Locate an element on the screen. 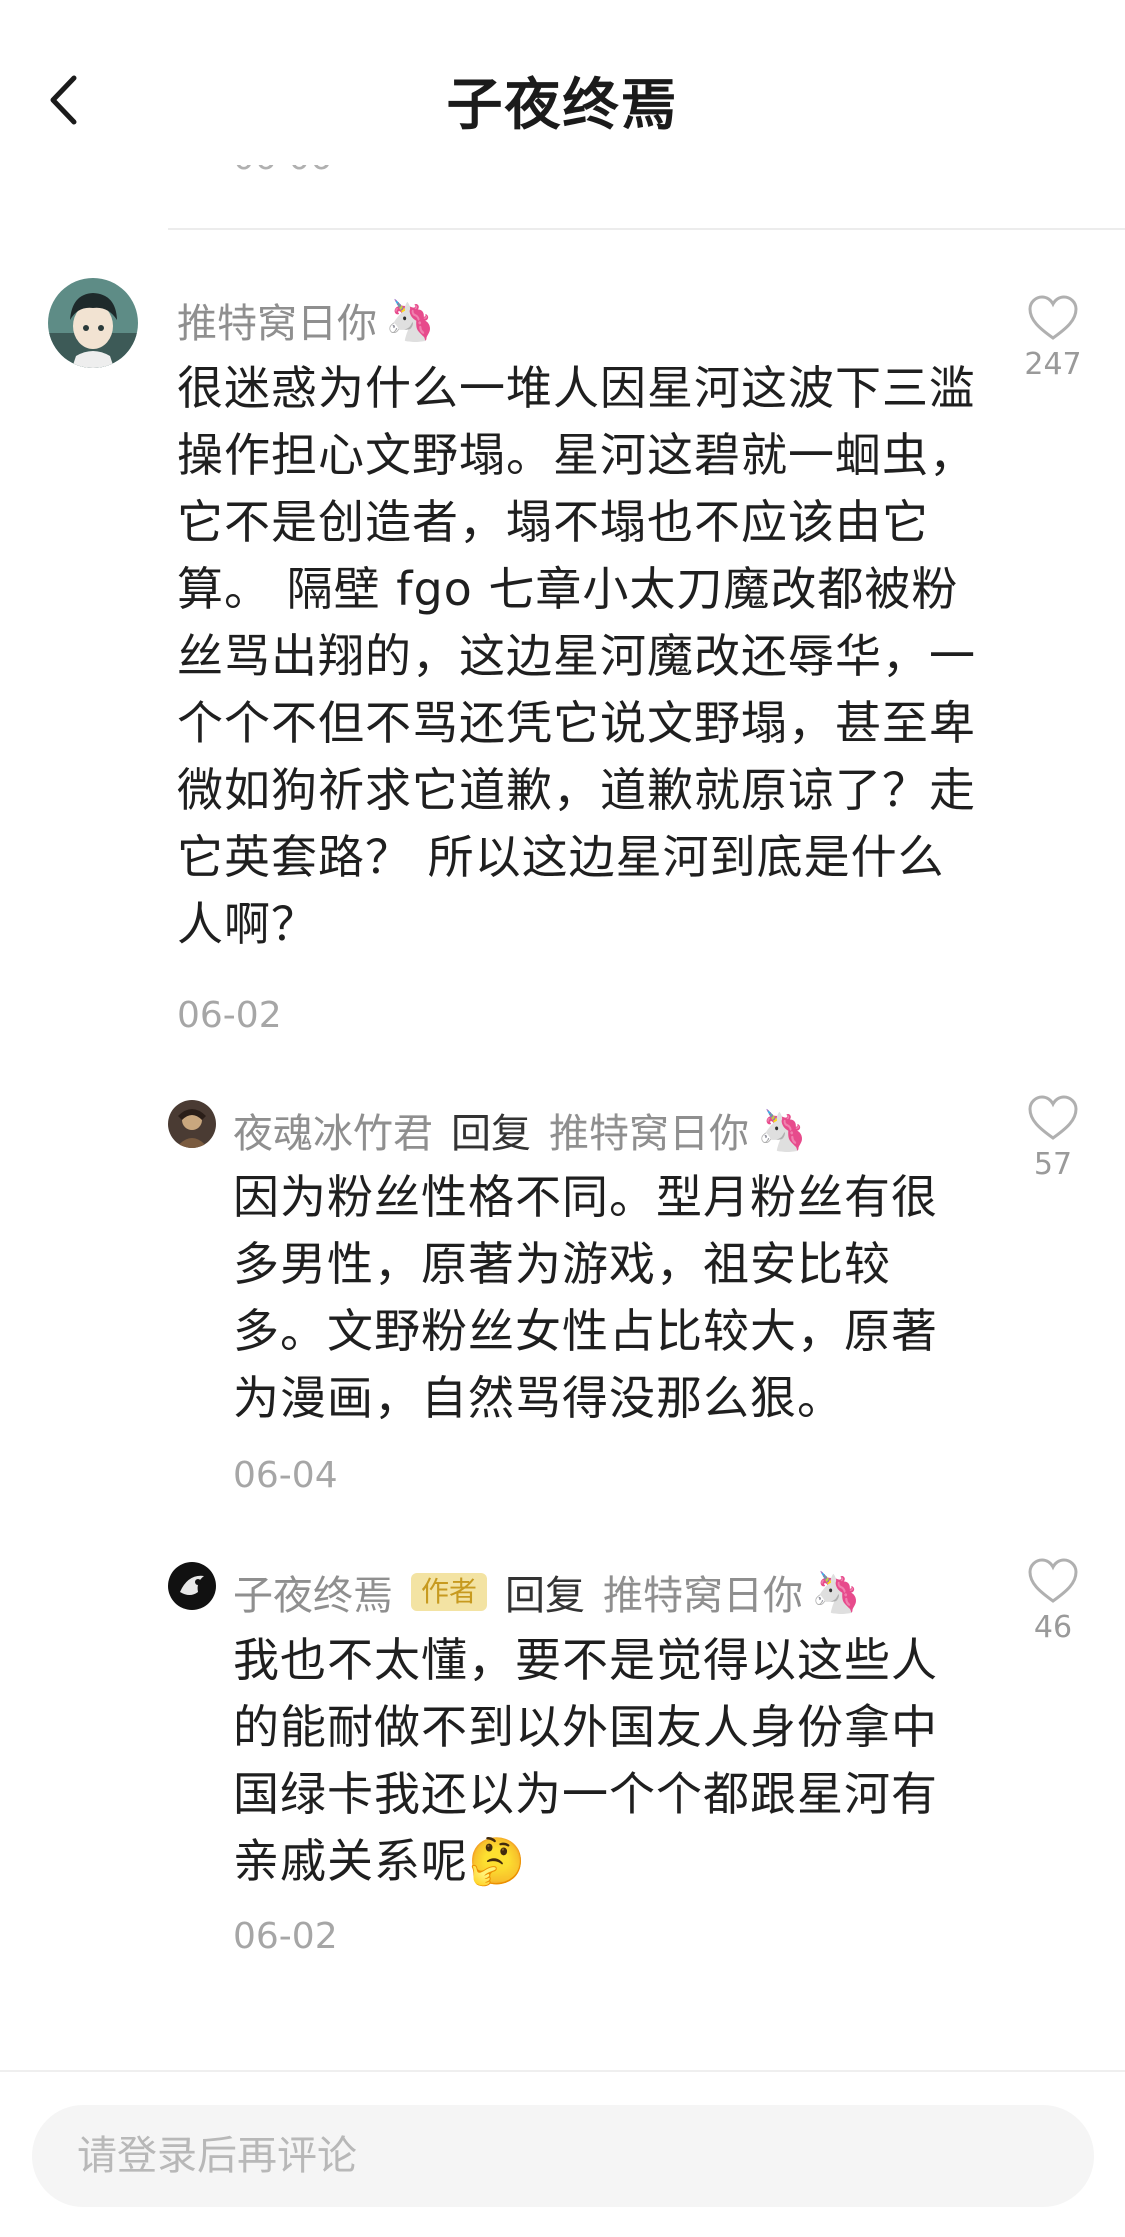  username: 夜魂冰竹君 is located at coordinates (333, 1130).